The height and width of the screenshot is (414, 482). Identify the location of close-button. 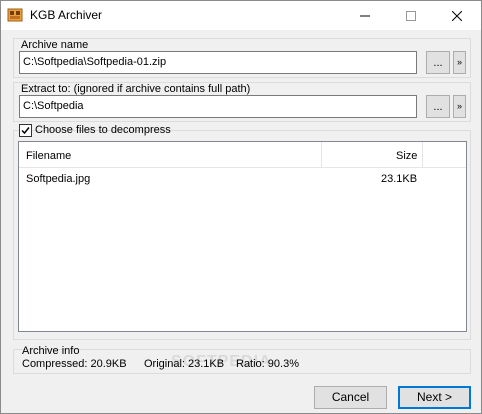
(457, 15).